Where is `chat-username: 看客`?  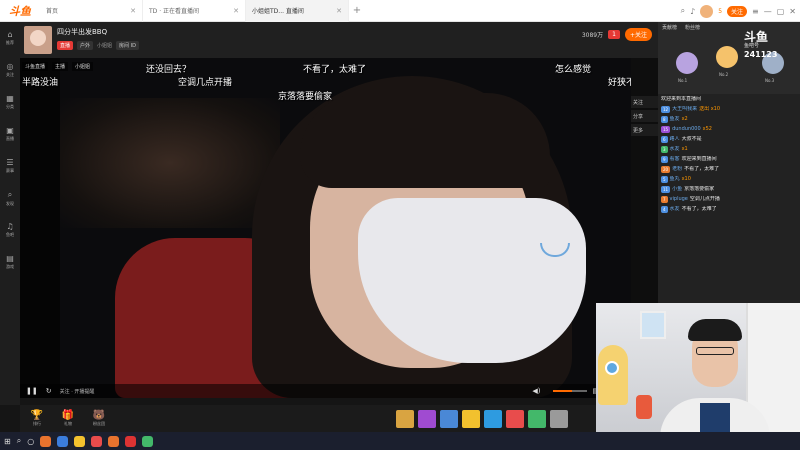 chat-username: 看客 is located at coordinates (675, 159).